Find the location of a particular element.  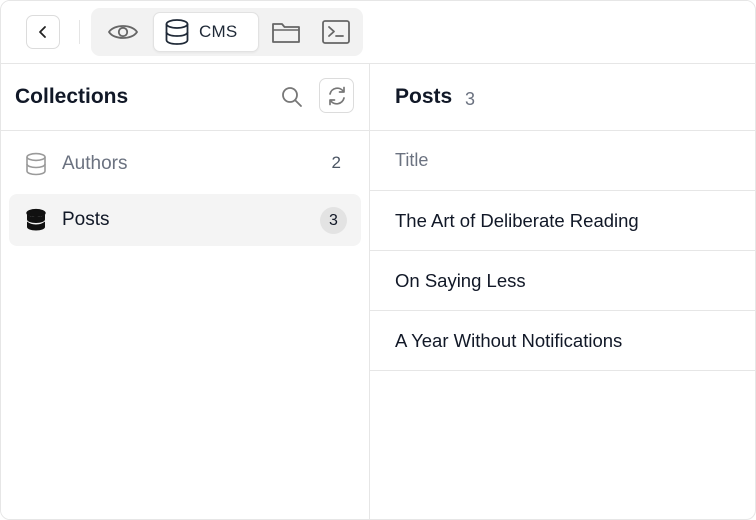

view-switcher: CMS is located at coordinates (227, 32).